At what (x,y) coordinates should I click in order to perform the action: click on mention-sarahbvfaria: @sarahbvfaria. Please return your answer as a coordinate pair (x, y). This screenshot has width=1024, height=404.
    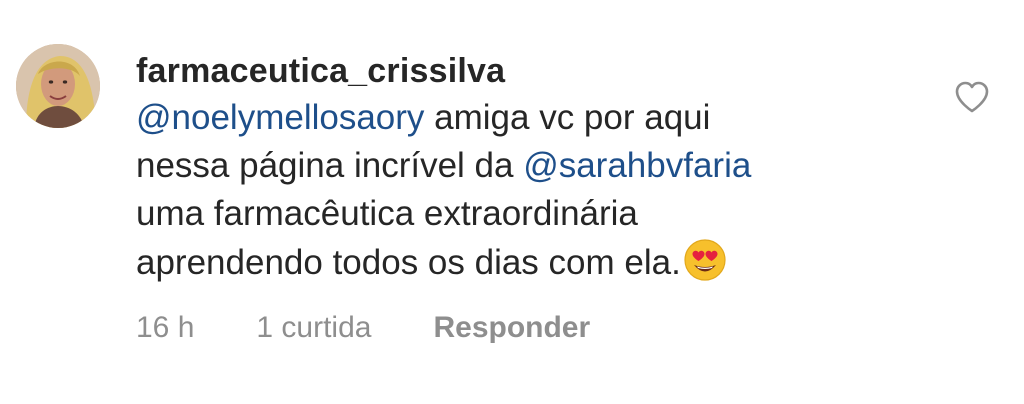
    Looking at the image, I should click on (637, 165).